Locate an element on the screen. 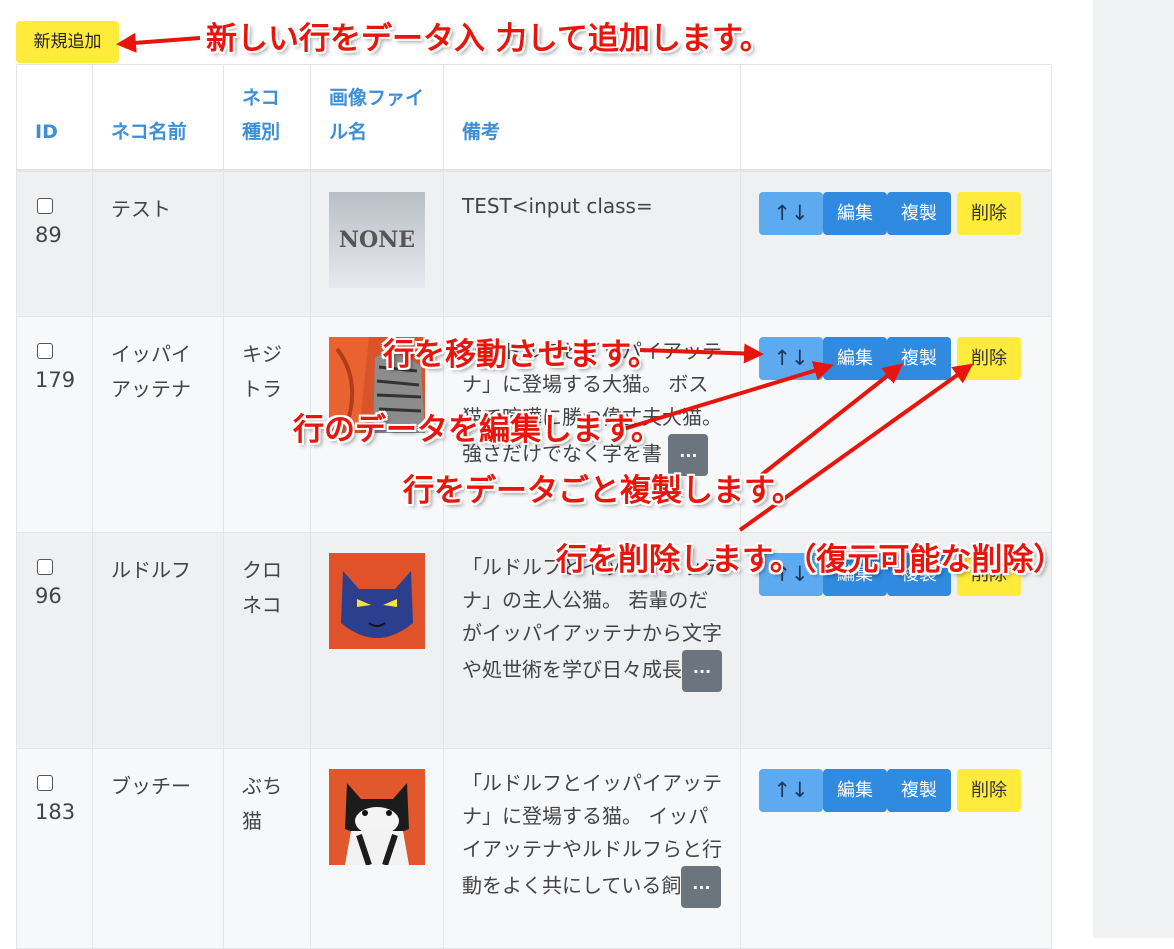 This screenshot has width=1174, height=949. row-name: テスト is located at coordinates (141, 209).